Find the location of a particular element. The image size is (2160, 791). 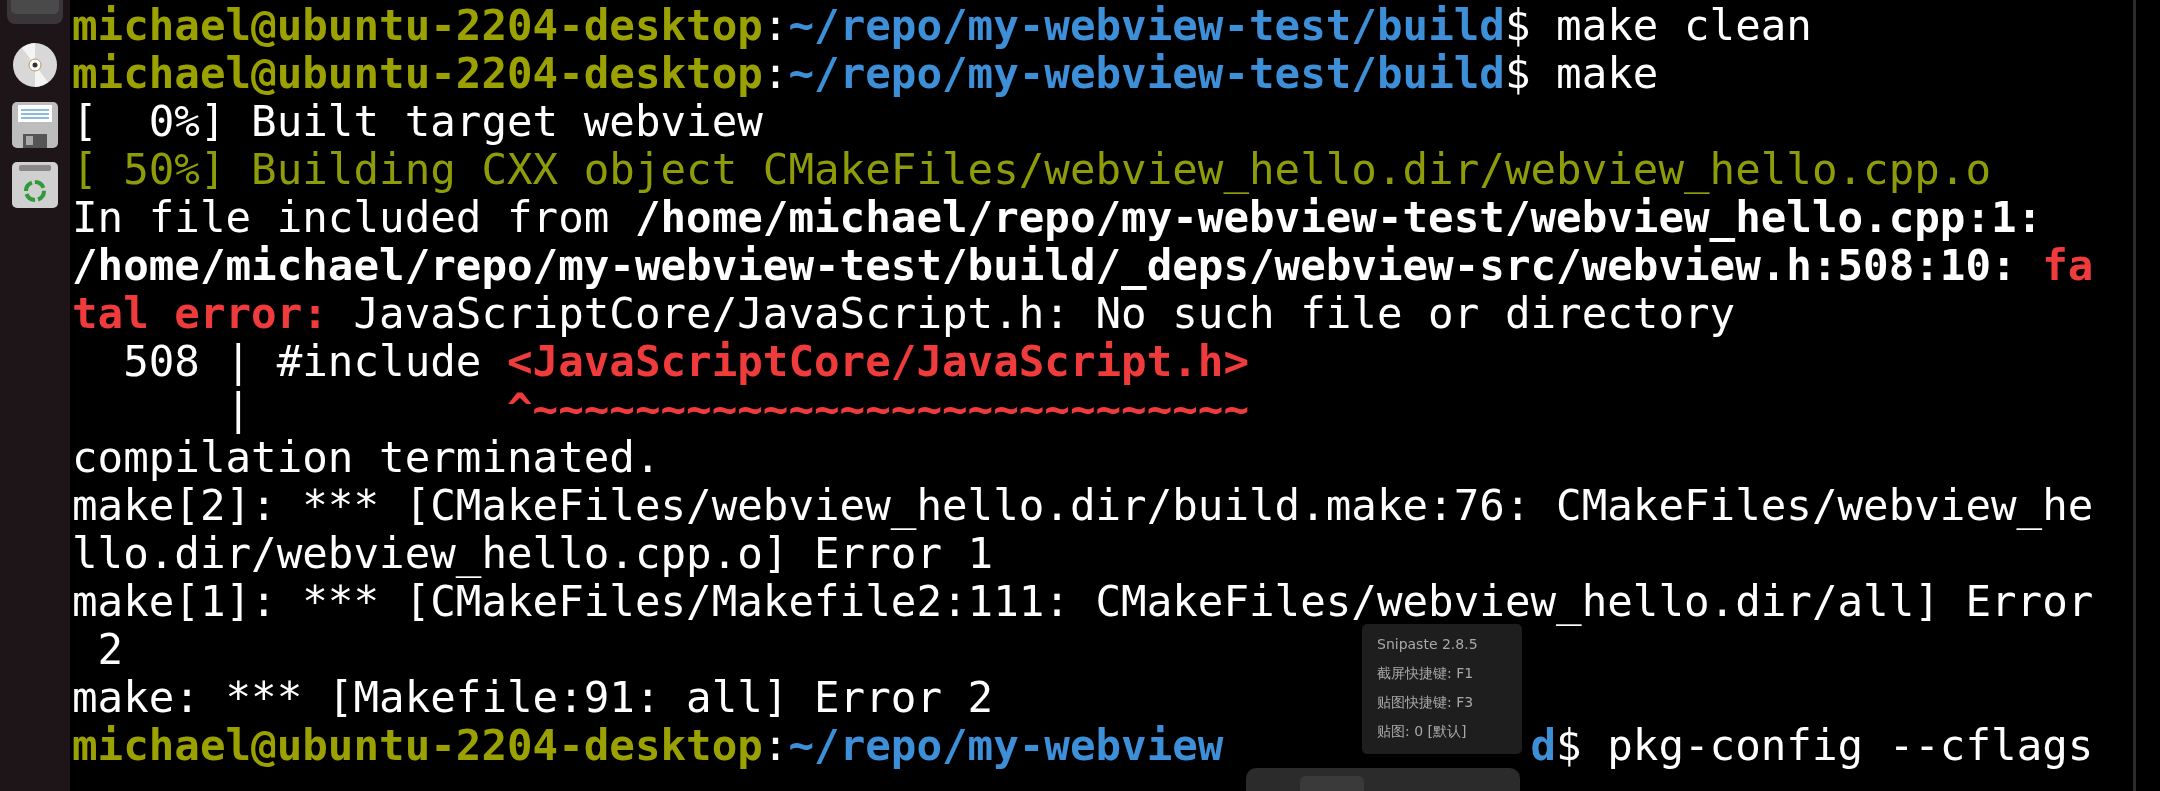

disc-icon is located at coordinates (35, 65).